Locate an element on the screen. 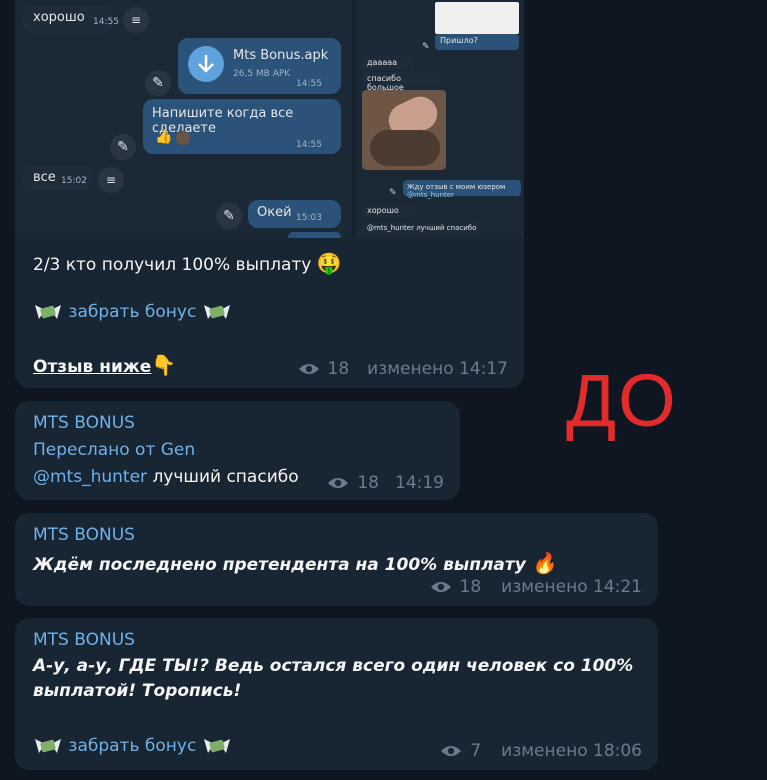 Image resolution: width=767 pixels, height=780 pixels. view-count: 7 is located at coordinates (476, 751).